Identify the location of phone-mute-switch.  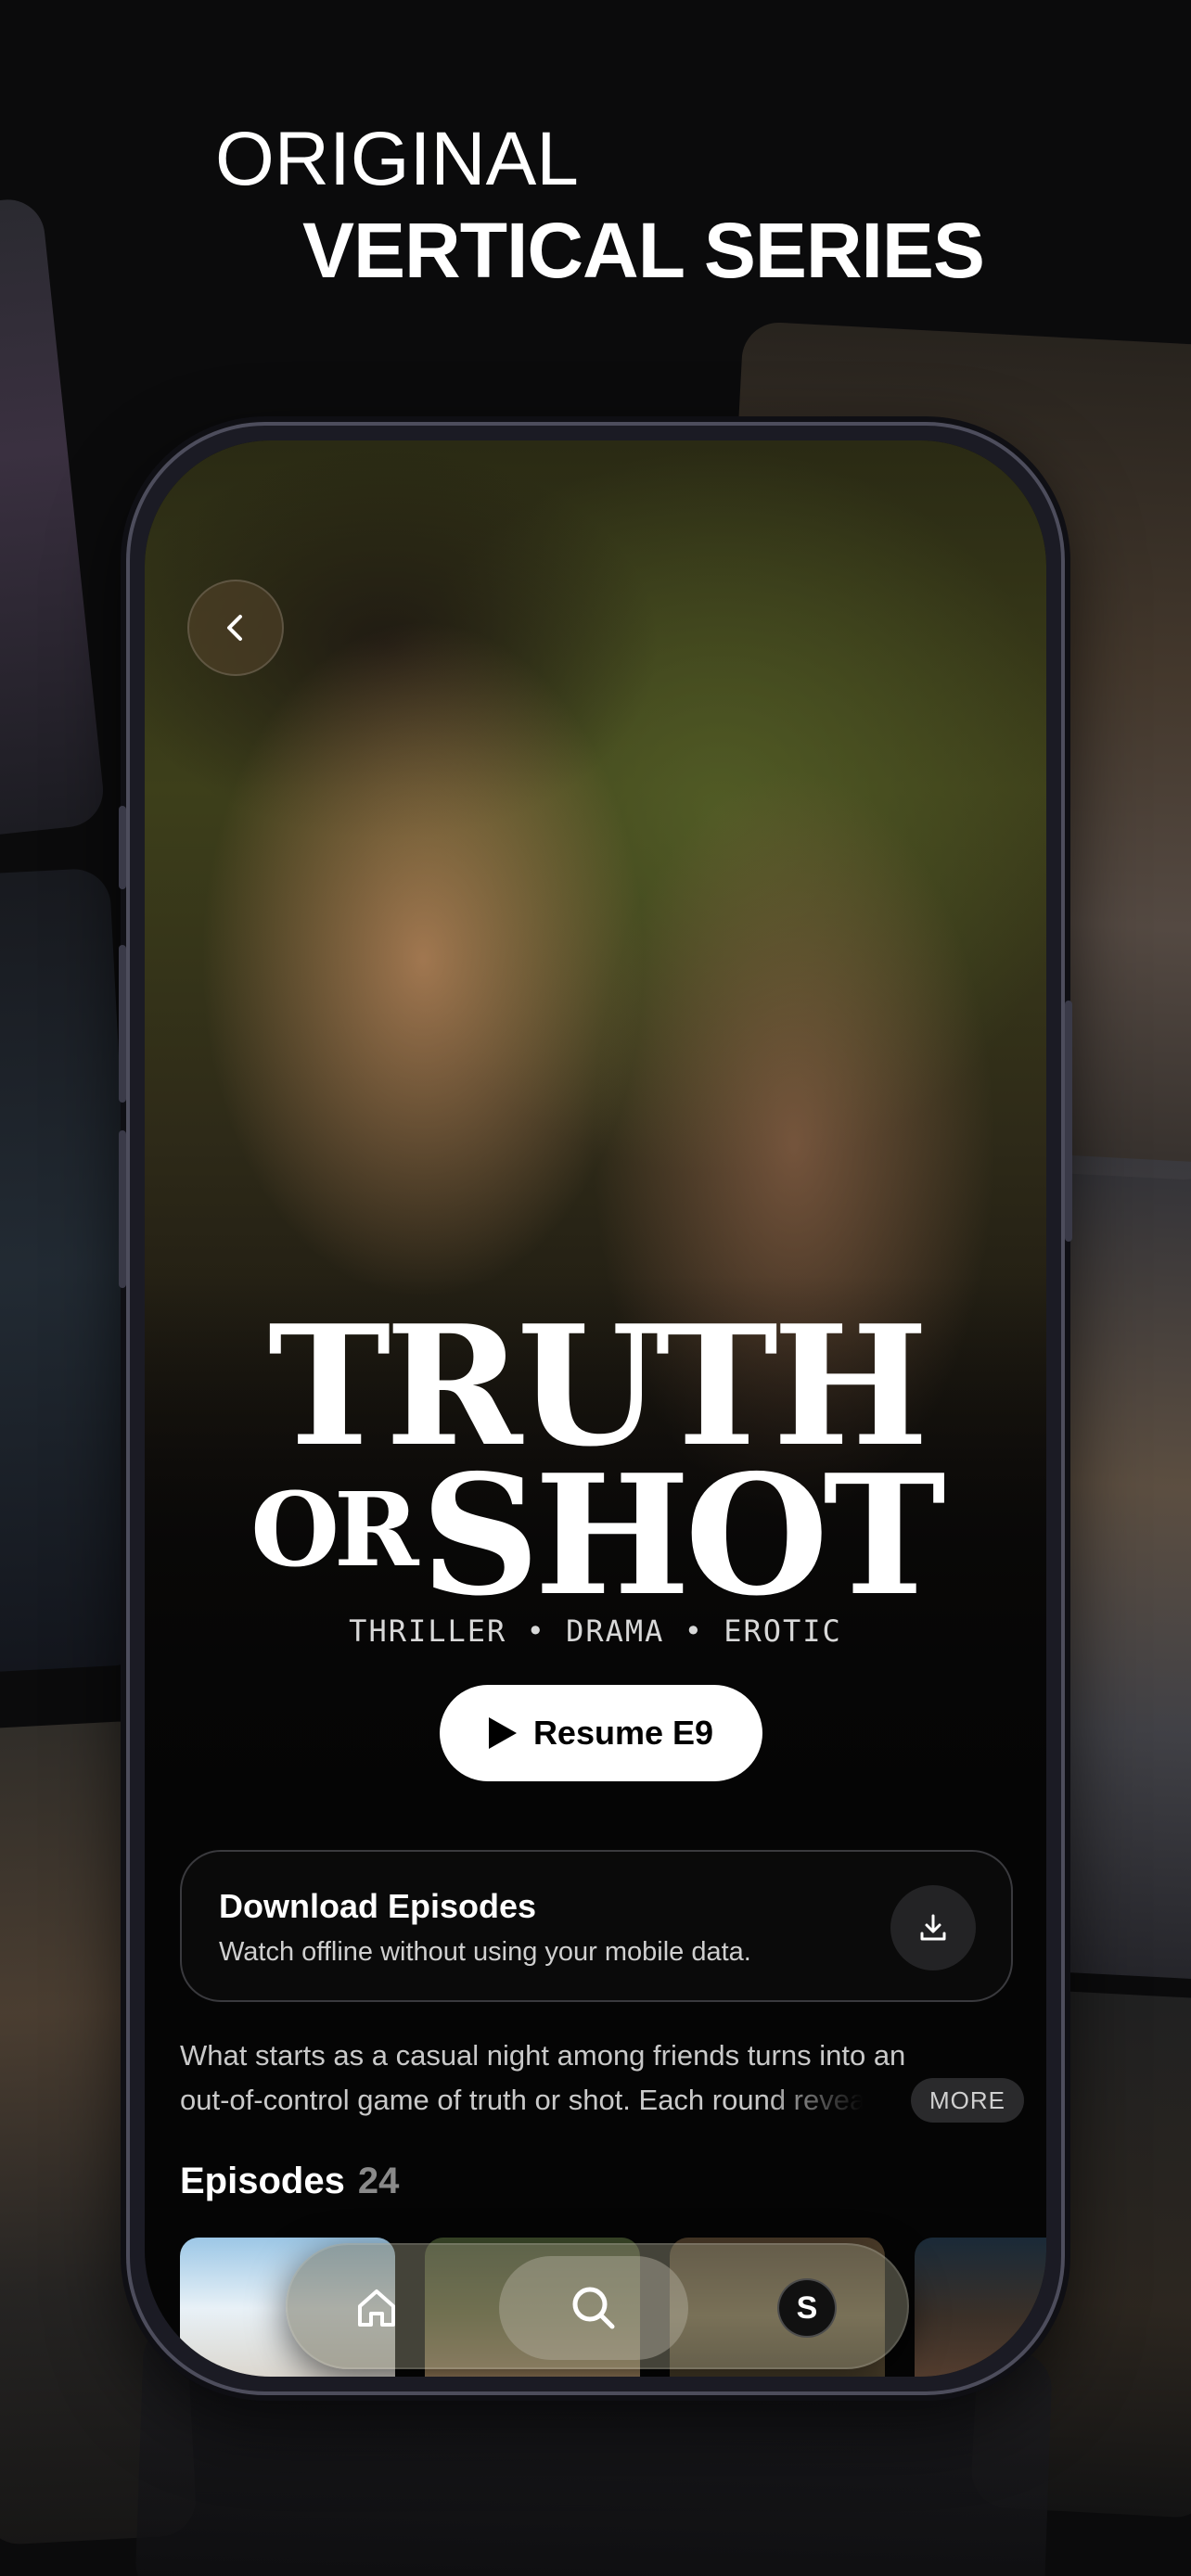
(122, 847).